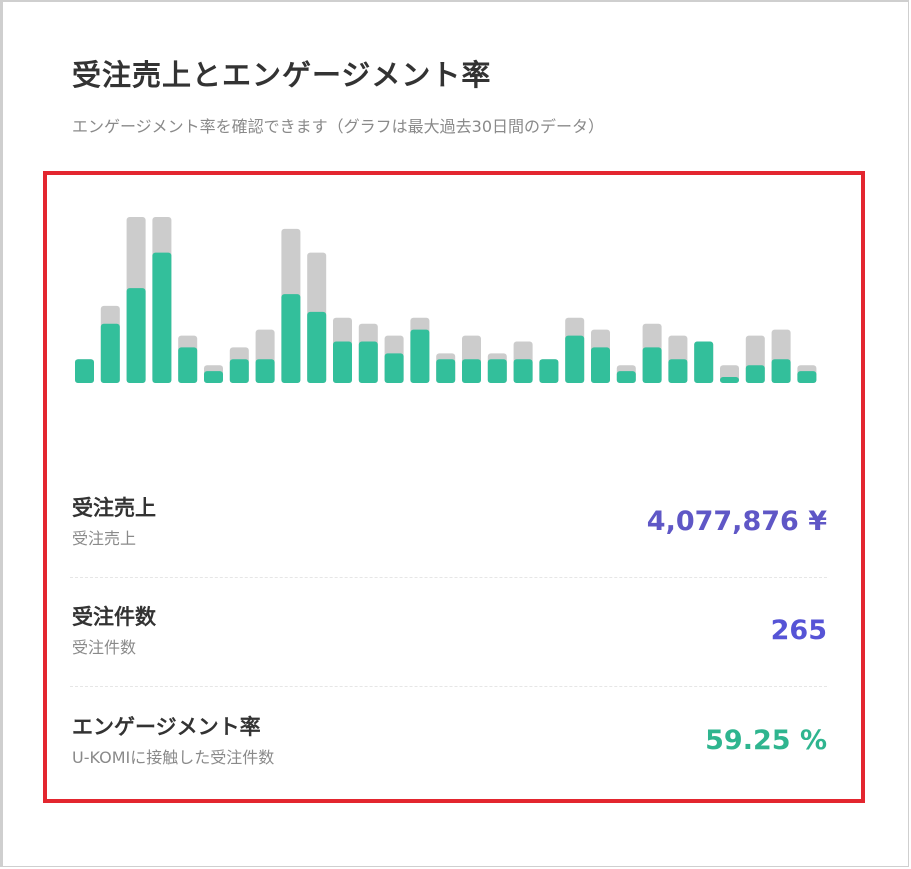 Image resolution: width=911 pixels, height=869 pixels. I want to click on metric-sales: 受注売上 受注売上 4,077,876 ¥, so click(449, 532).